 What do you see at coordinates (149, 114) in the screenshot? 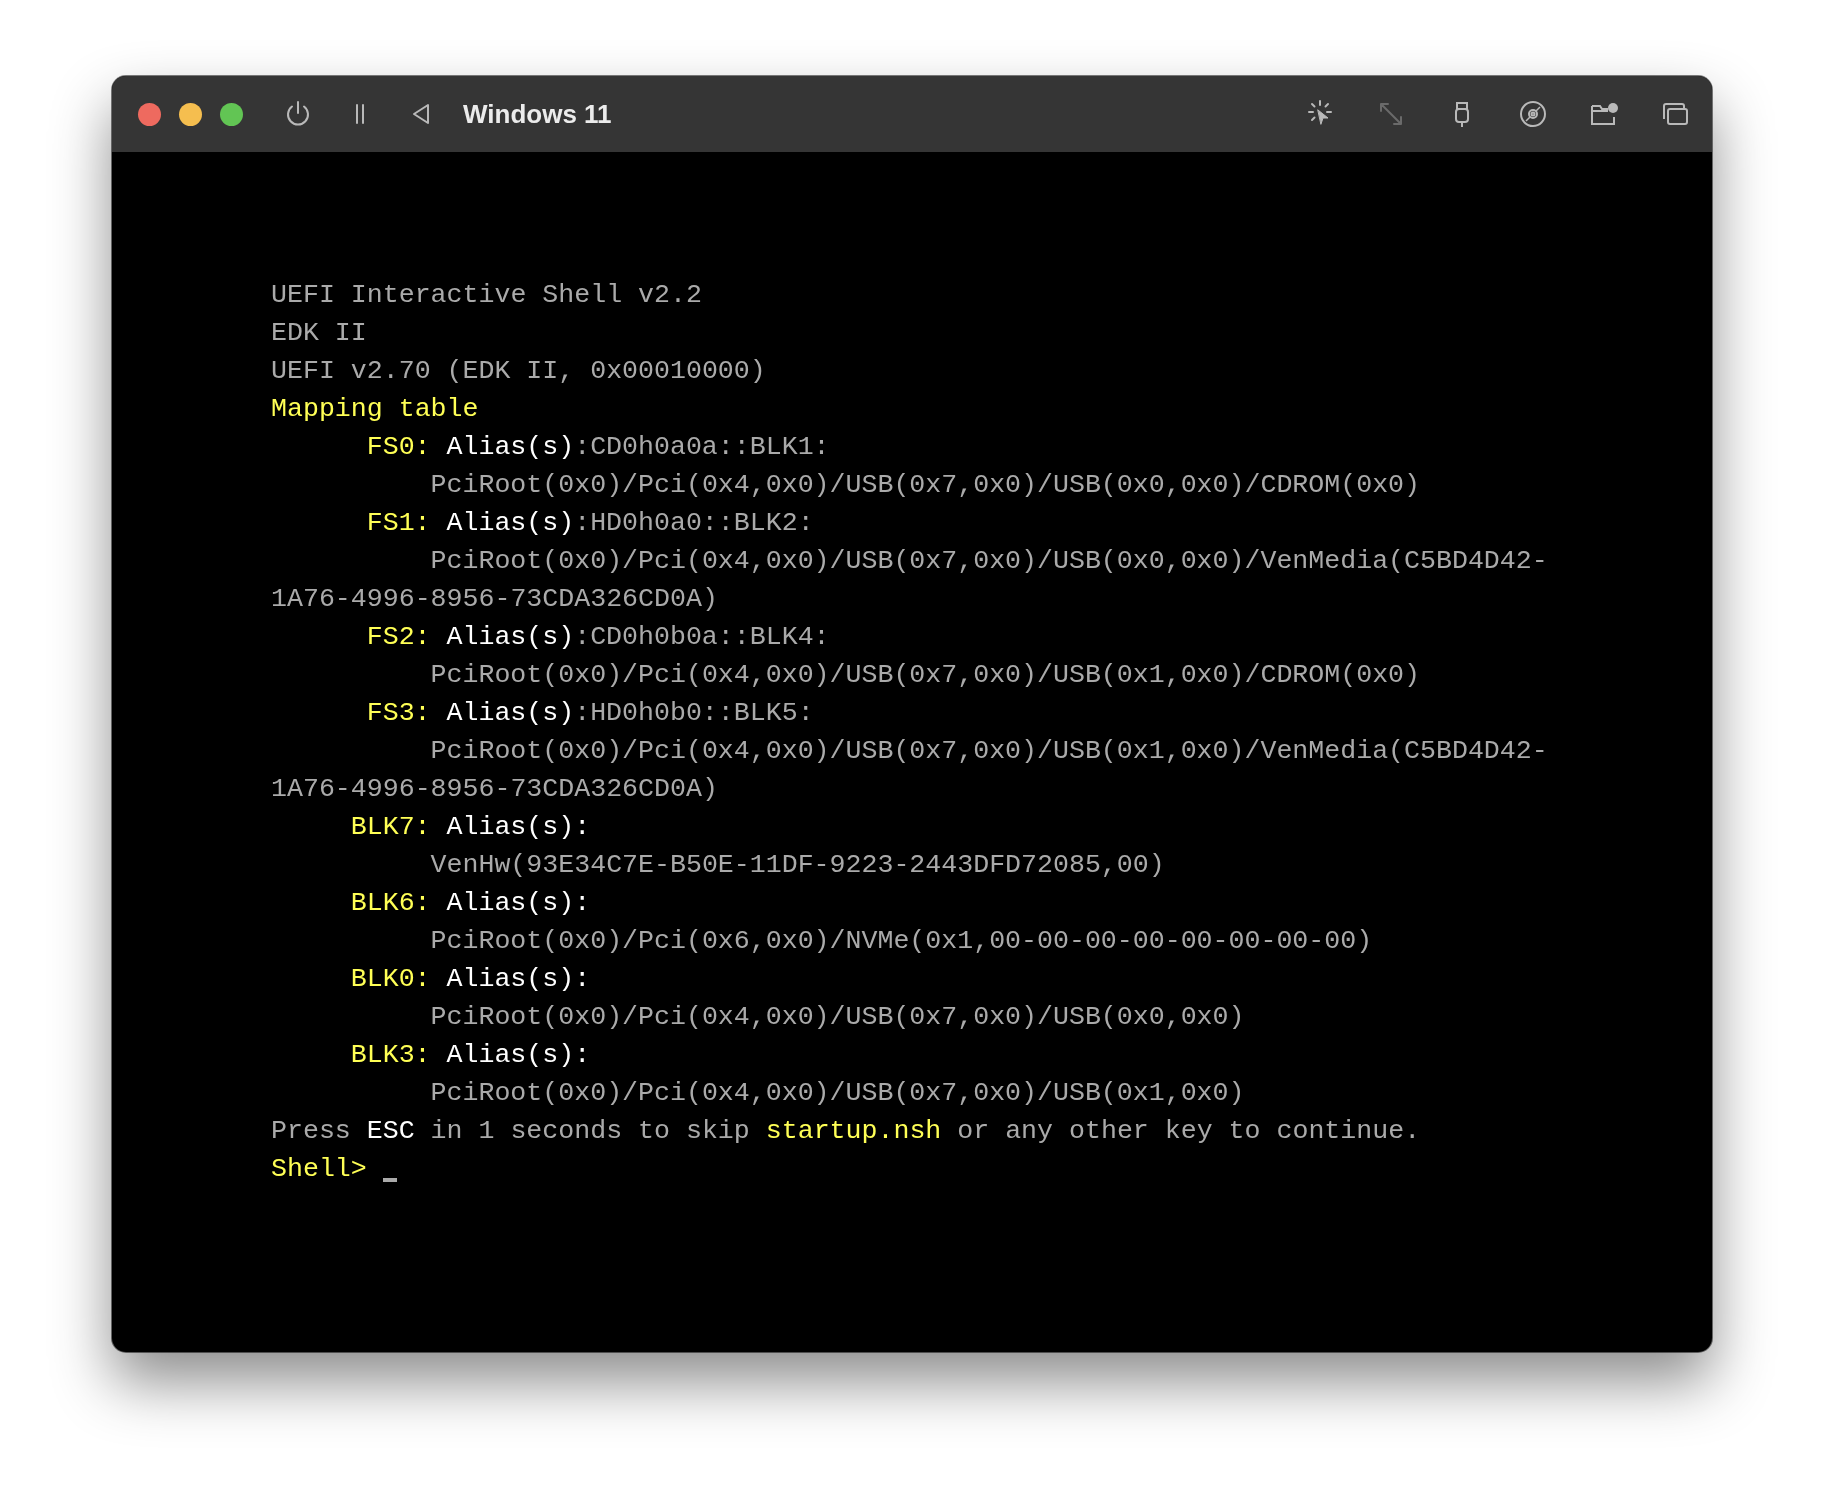
I see `close-button` at bounding box center [149, 114].